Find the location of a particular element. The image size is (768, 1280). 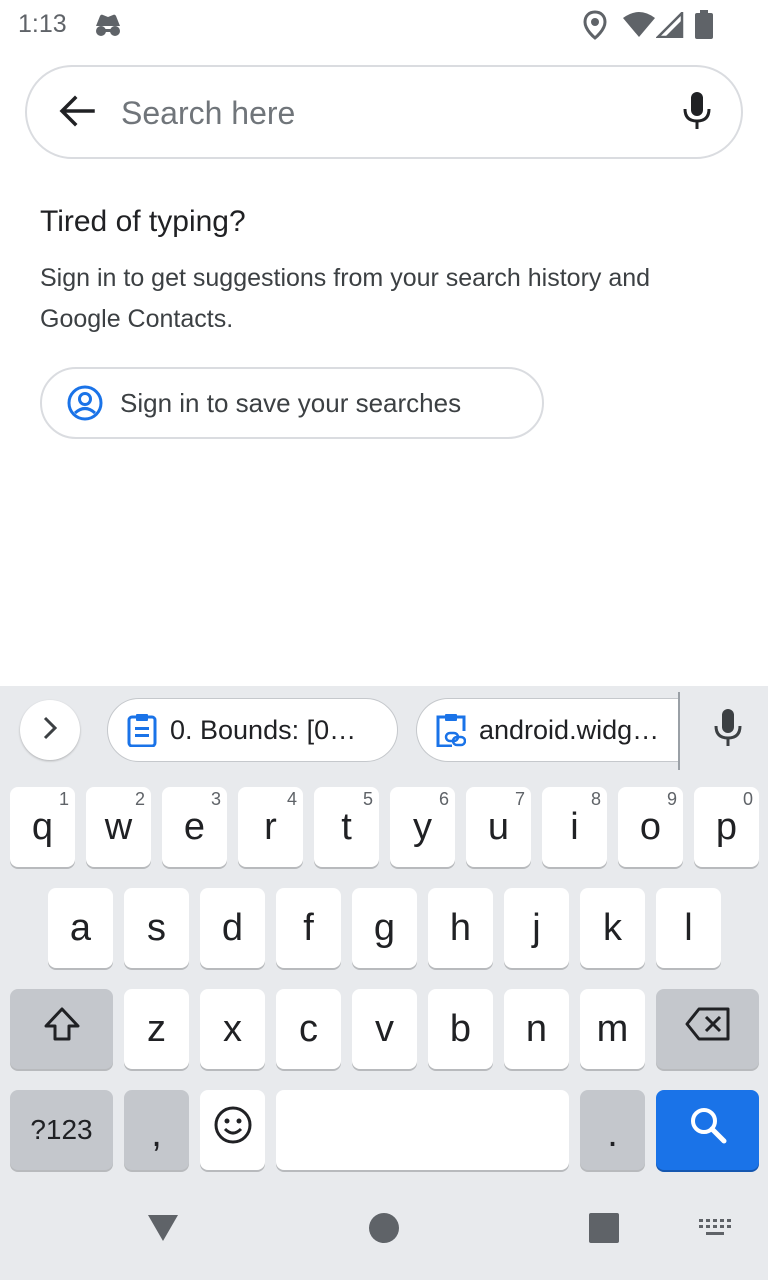

keyboard-expand-button is located at coordinates (50, 730).